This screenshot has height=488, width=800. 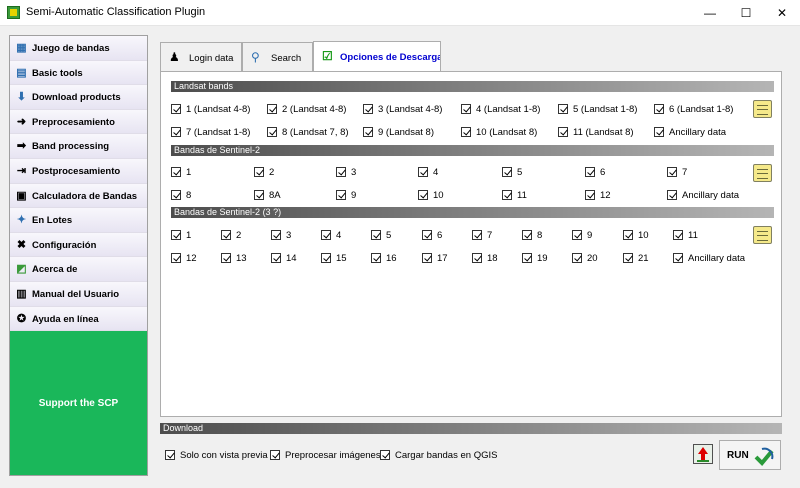 What do you see at coordinates (78, 245) in the screenshot?
I see `sidebar-item-settings: ✖ Configuración` at bounding box center [78, 245].